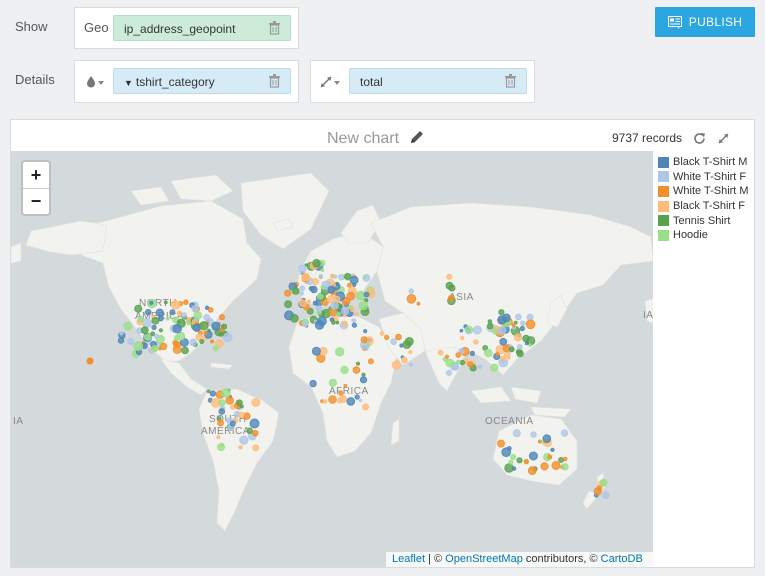 This screenshot has height=576, width=765. What do you see at coordinates (622, 559) in the screenshot?
I see `cartodb-link: CartoDB` at bounding box center [622, 559].